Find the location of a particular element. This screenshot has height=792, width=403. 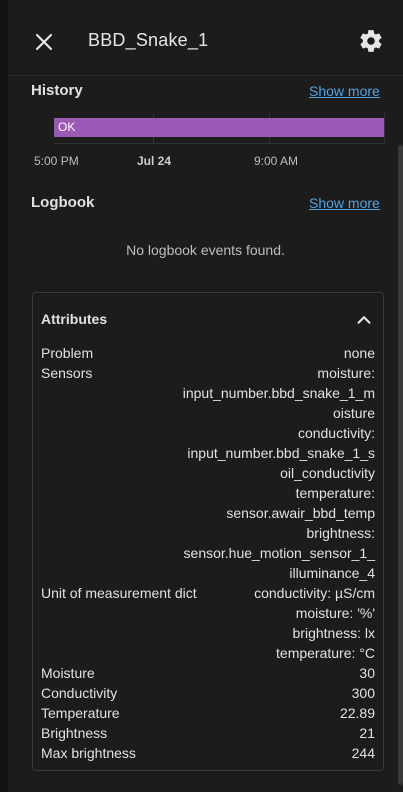

attribute-key: Unit of measurement dict is located at coordinates (119, 593).